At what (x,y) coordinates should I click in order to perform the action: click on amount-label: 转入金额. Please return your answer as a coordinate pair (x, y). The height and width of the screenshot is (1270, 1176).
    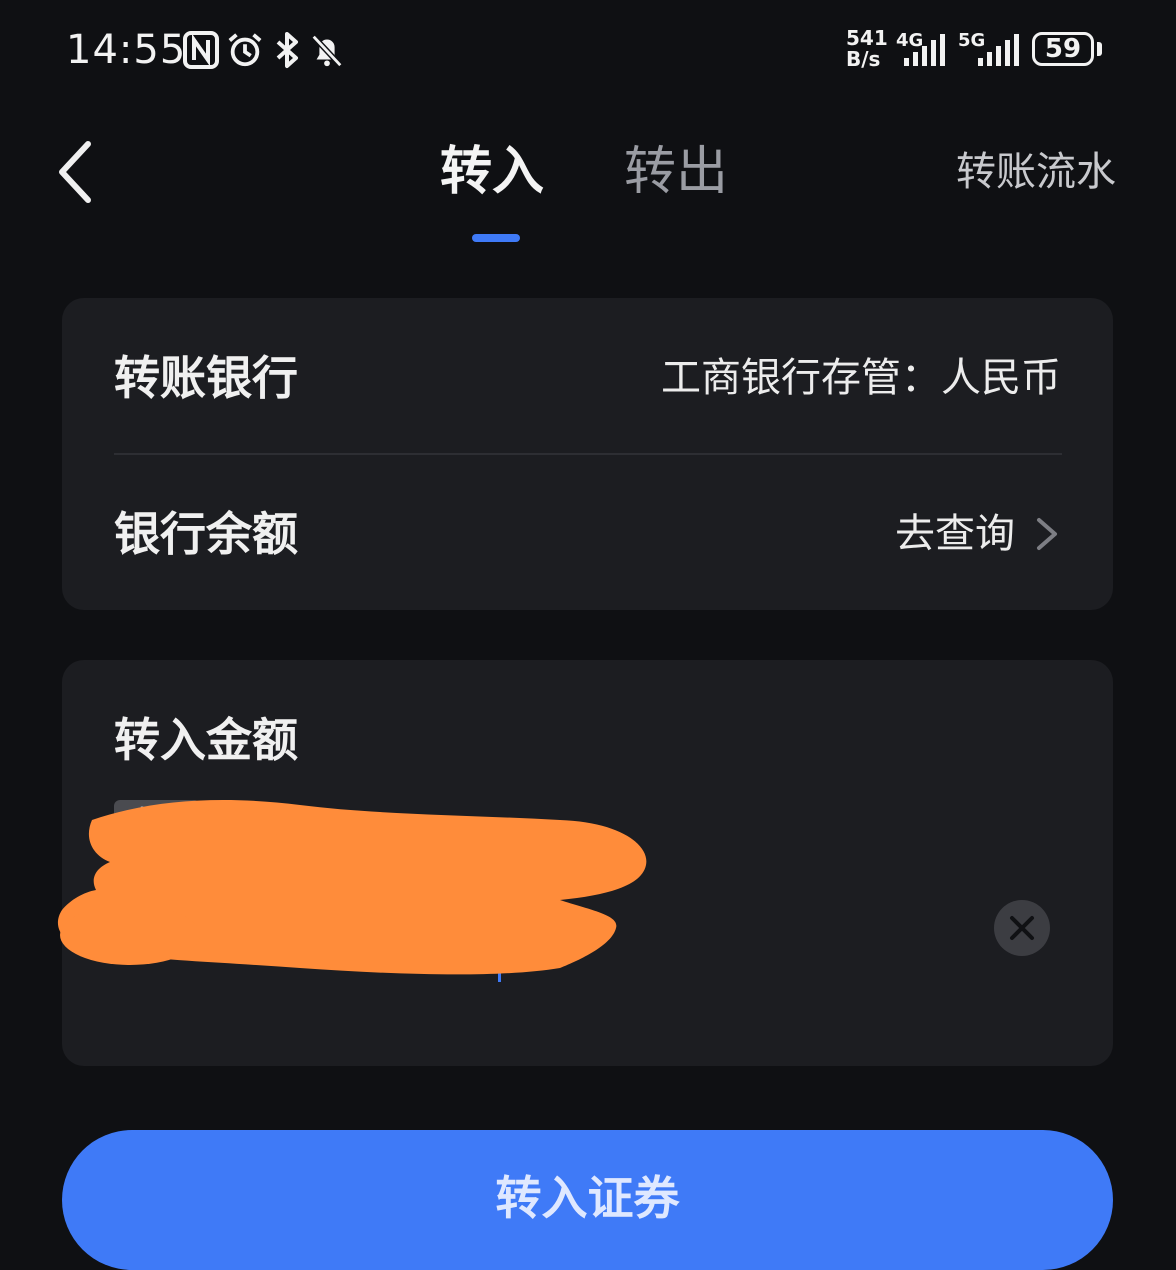
    Looking at the image, I should click on (206, 740).